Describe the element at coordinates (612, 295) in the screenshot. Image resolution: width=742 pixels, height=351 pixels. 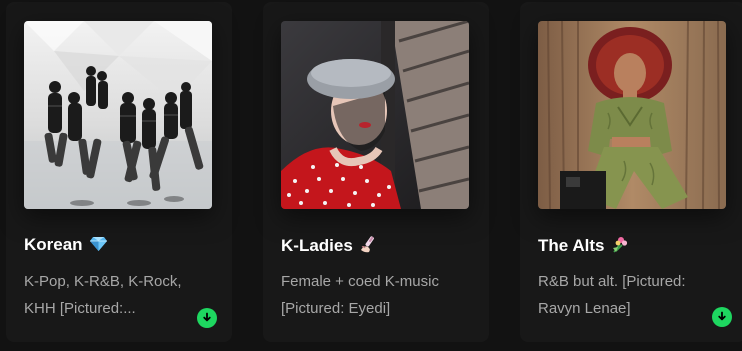
I see `playlist-description: R&B but alt. [Pictured: Ravyn Lenae]` at that location.